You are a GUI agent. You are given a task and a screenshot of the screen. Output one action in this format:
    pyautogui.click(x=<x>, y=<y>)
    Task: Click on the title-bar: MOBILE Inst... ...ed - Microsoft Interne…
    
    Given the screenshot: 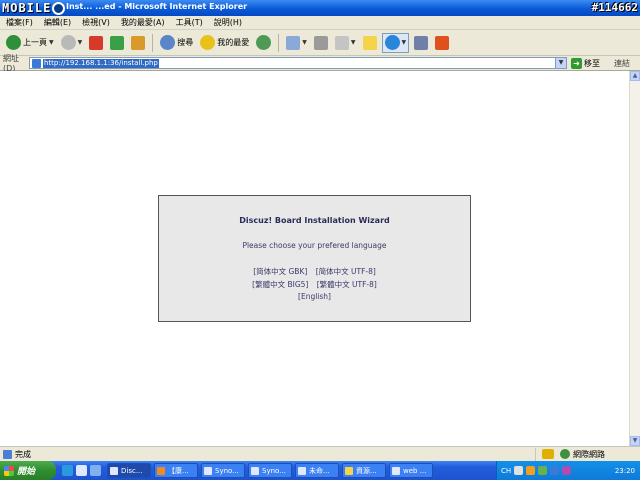 What is the action you would take?
    pyautogui.click(x=320, y=8)
    